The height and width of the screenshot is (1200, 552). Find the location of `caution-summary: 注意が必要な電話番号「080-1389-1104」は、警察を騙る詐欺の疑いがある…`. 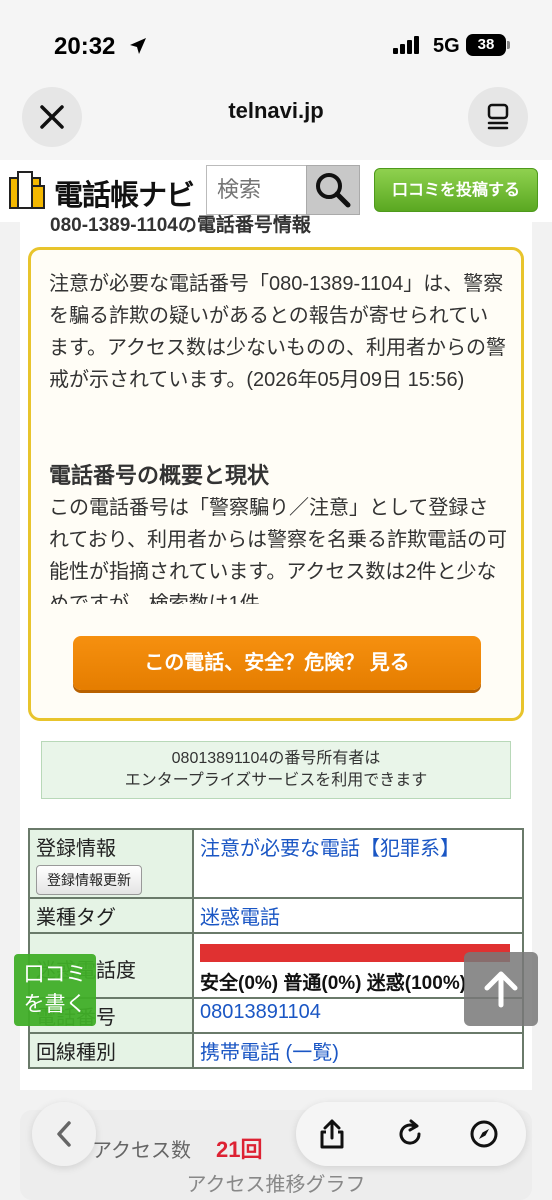

caution-summary: 注意が必要な電話番号「080-1389-1104」は、警察を騙る詐欺の疑いがある… is located at coordinates (277, 332).